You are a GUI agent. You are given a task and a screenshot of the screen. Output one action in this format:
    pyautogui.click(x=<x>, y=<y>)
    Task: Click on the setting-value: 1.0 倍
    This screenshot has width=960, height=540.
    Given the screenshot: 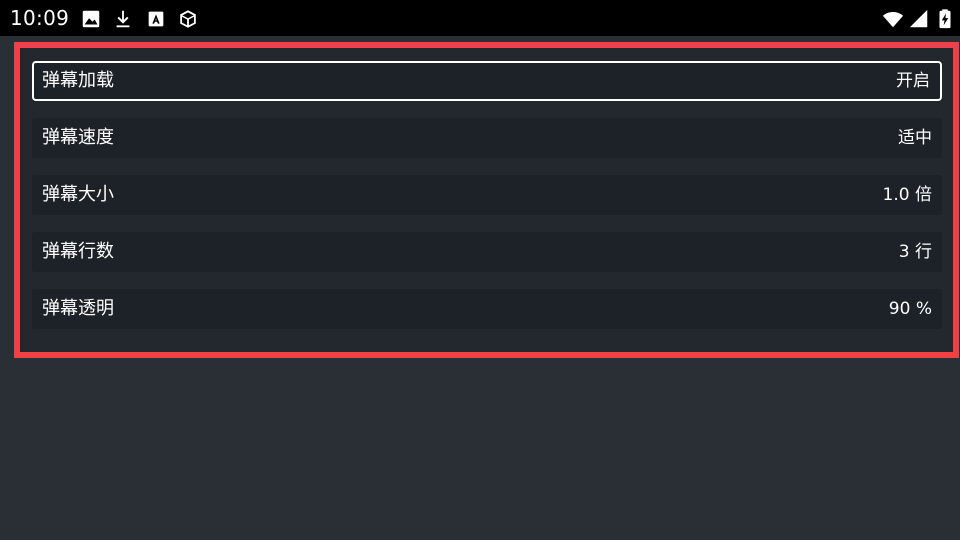 What is the action you would take?
    pyautogui.click(x=907, y=195)
    